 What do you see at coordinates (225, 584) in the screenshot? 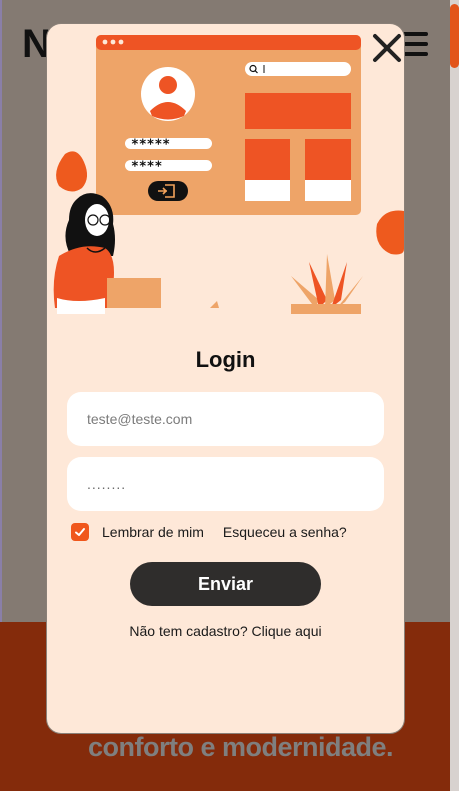
I see `submit-button: Enviar` at bounding box center [225, 584].